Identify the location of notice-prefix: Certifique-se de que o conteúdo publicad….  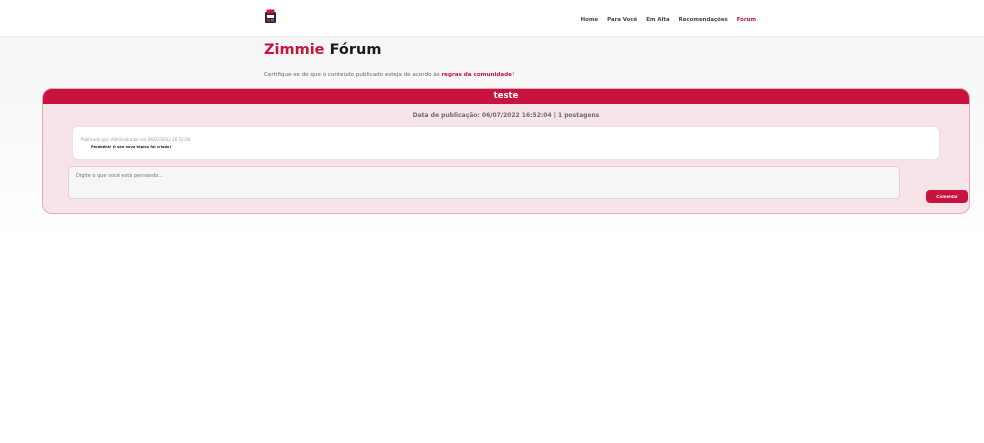
(352, 75).